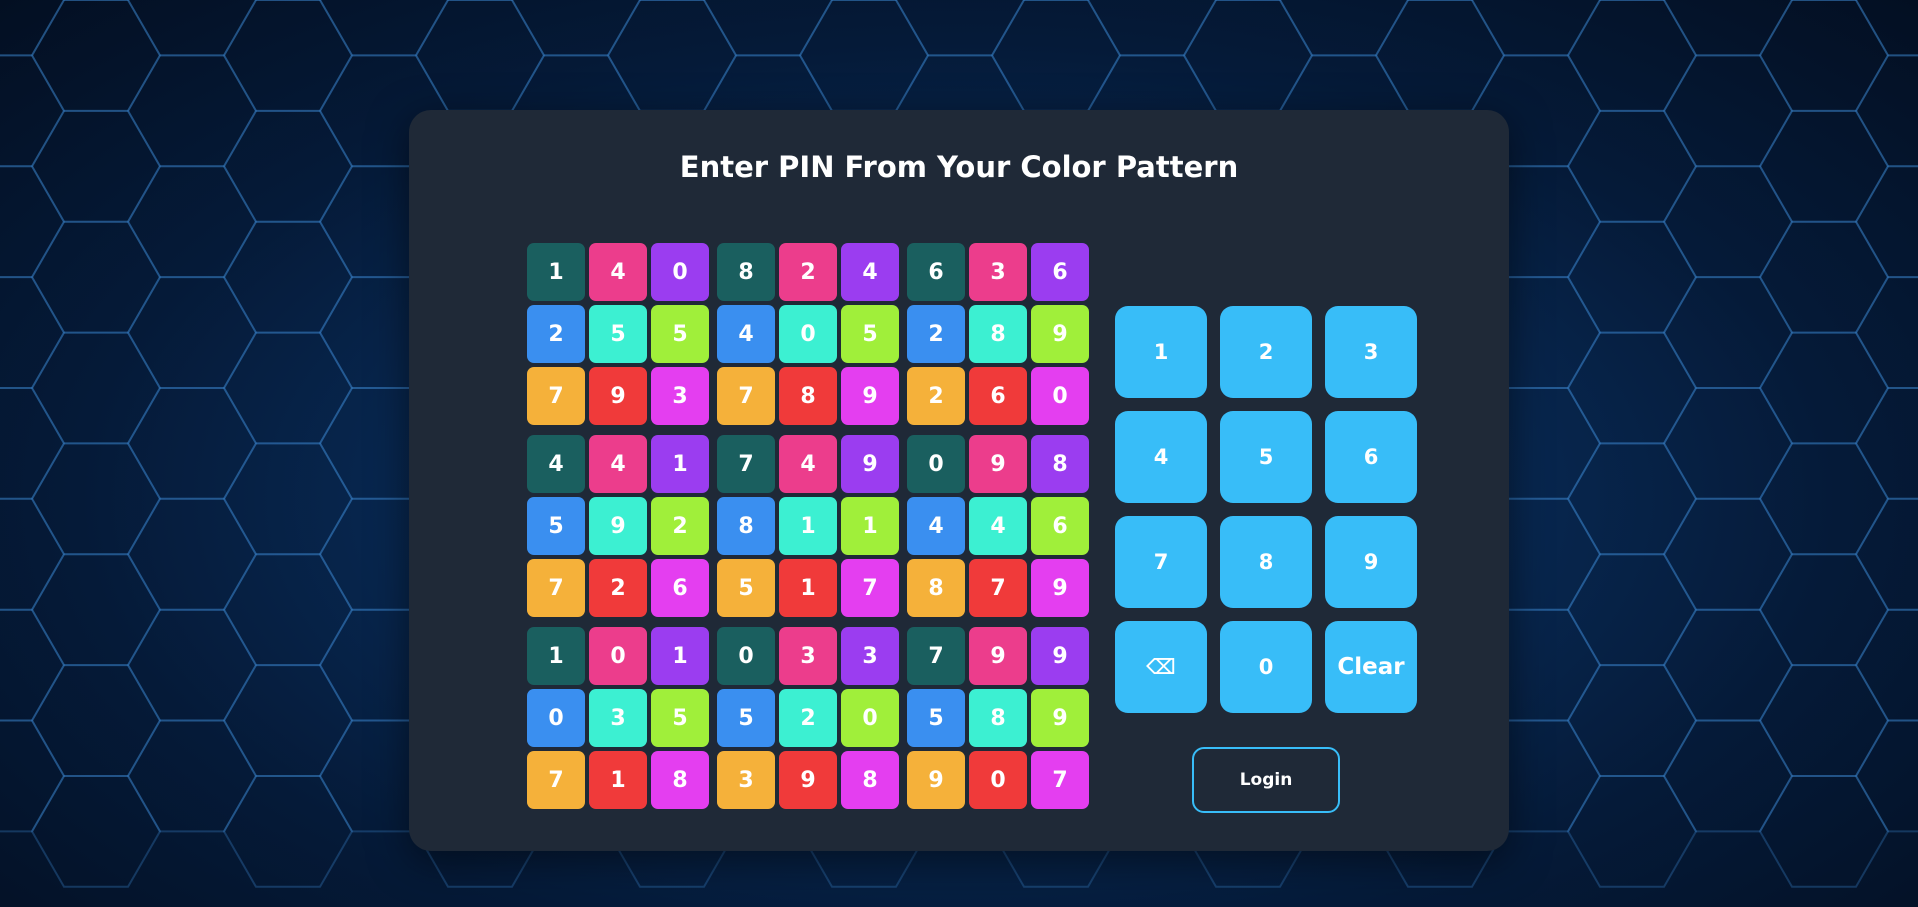 The image size is (1918, 907). I want to click on pattern-block: 749811517, so click(808, 528).